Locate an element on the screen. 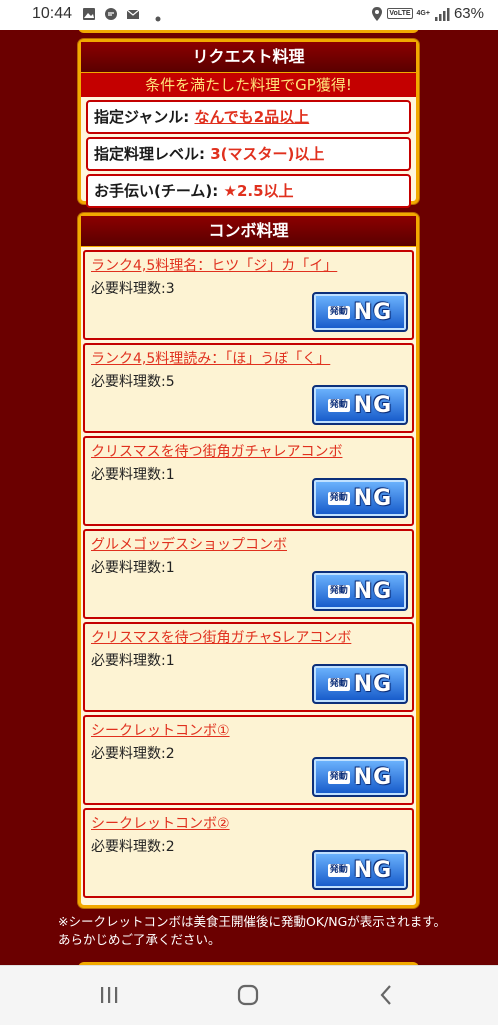  combo-required-count: 必要料理数:5 is located at coordinates (133, 382).